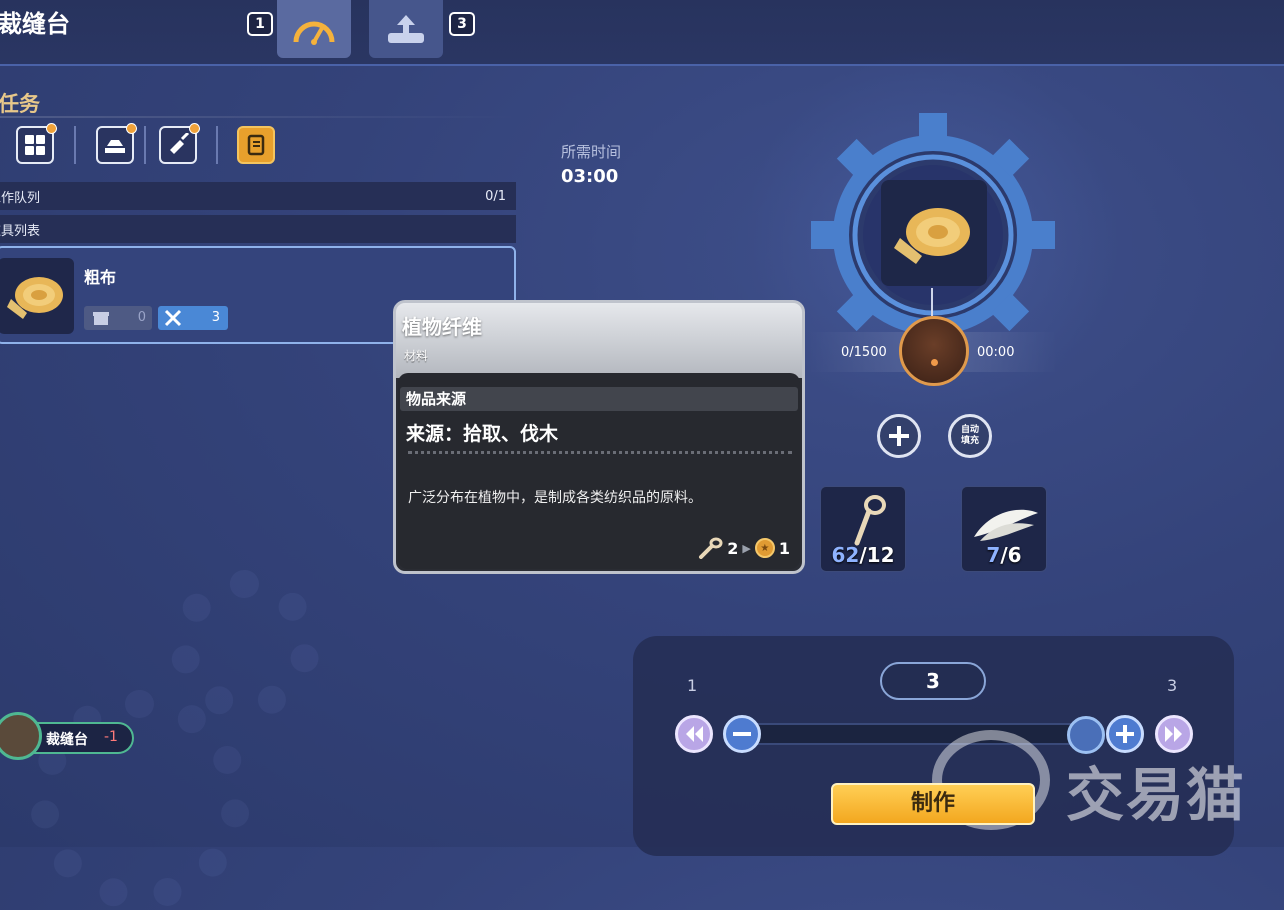 The width and height of the screenshot is (1284, 910). I want to click on tab-gauge, so click(314, 29).